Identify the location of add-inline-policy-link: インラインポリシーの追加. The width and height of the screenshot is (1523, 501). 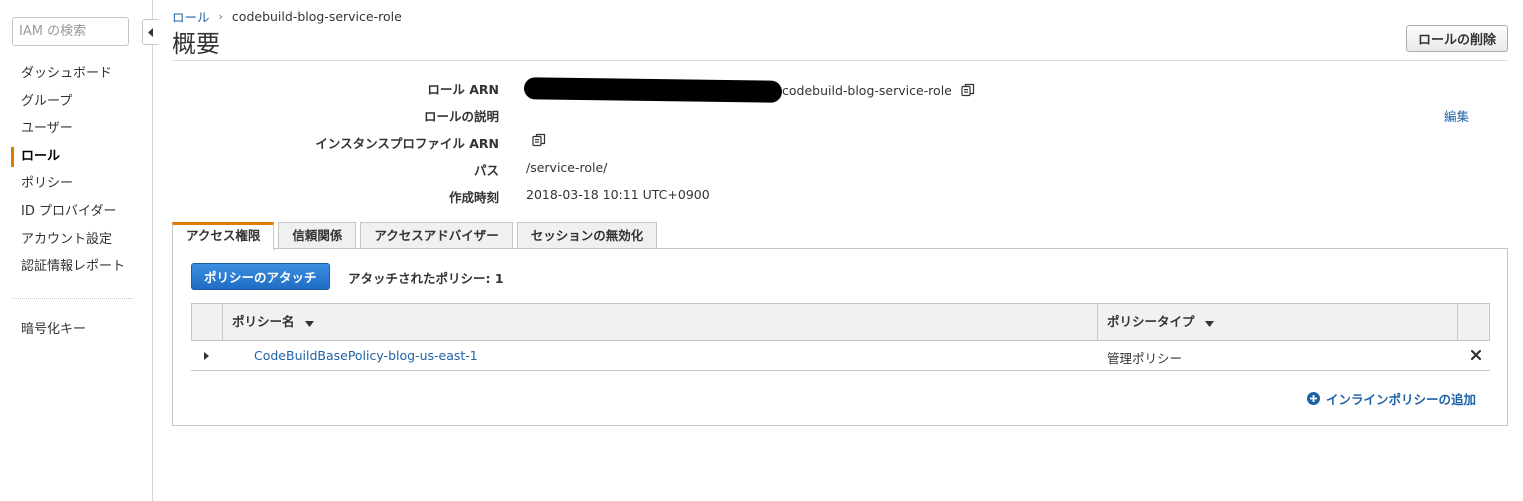
(1391, 398).